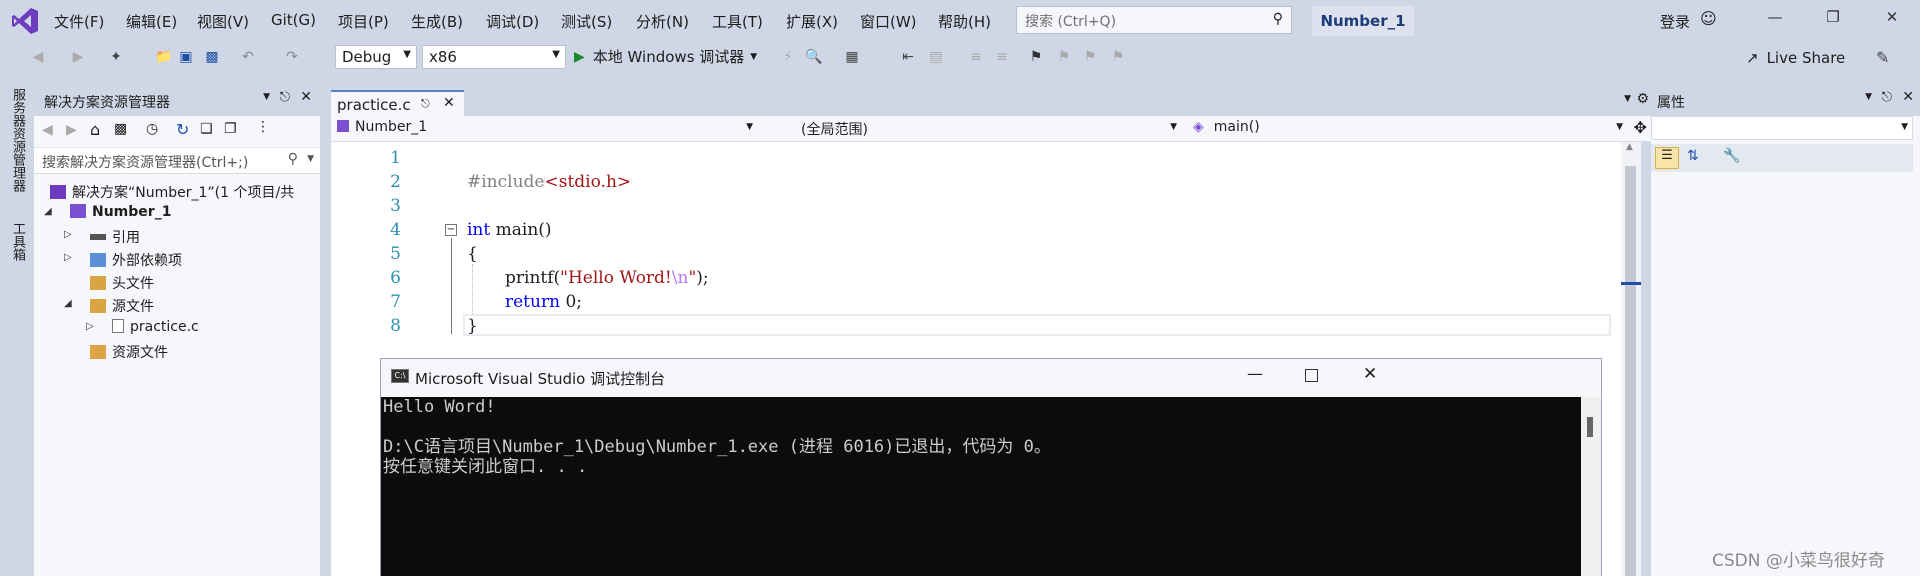  Describe the element at coordinates (136, 260) in the screenshot. I see `tree-external-dependencies: 外部依赖项` at that location.